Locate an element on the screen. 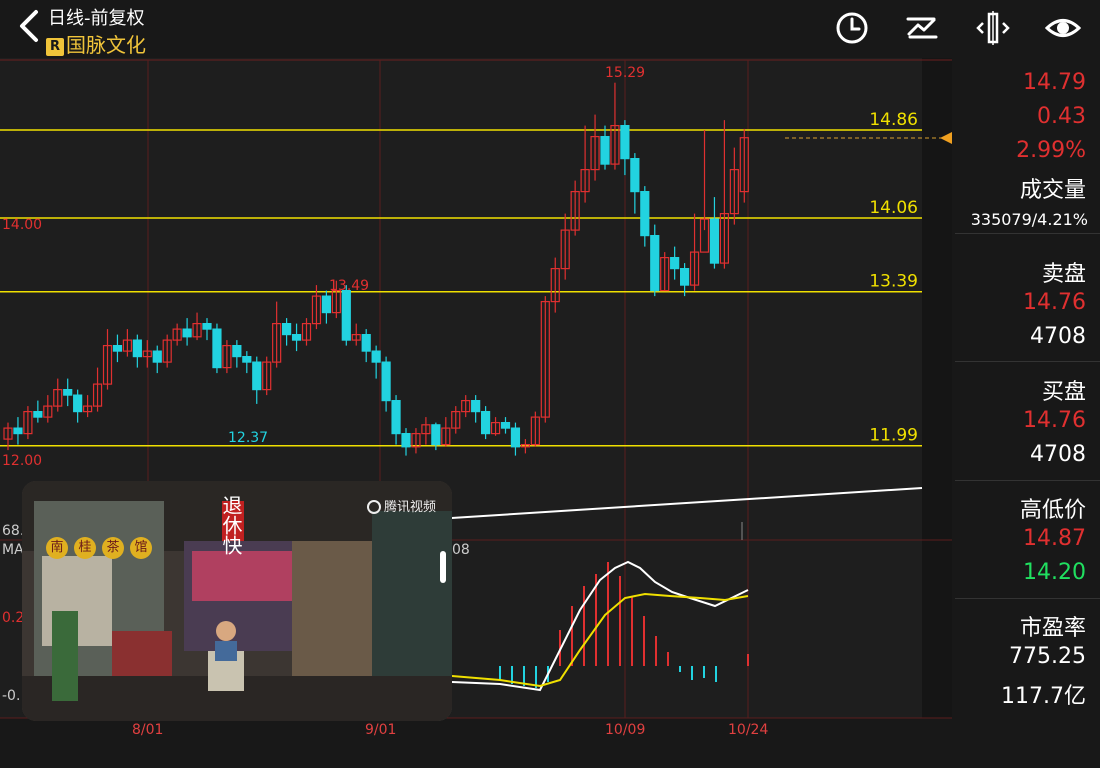 This screenshot has height=768, width=1100. bid-volume: 4708 is located at coordinates (1058, 454).